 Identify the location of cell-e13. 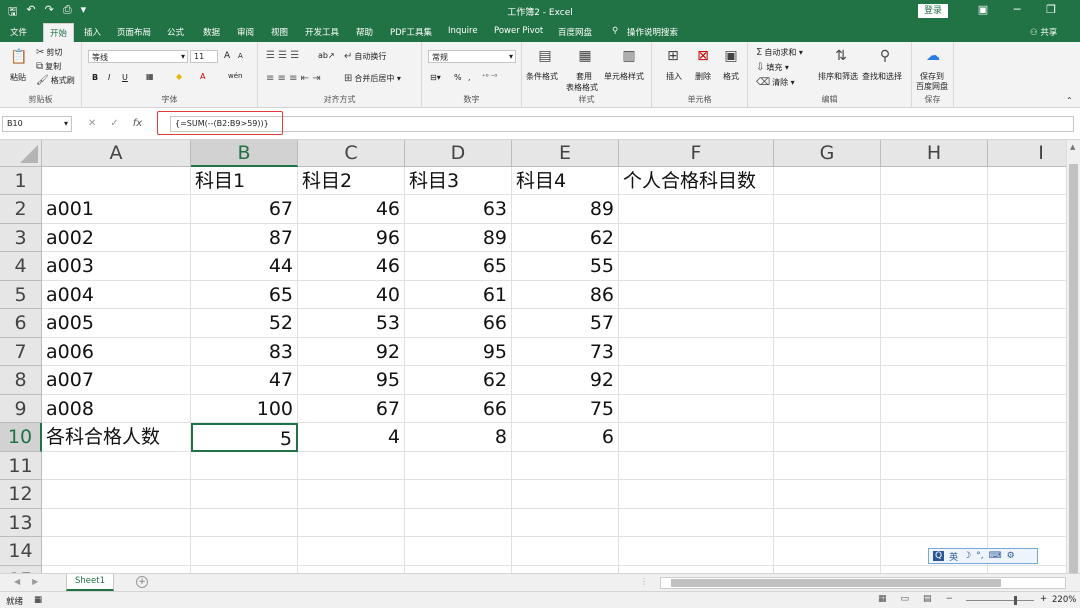
(565, 523).